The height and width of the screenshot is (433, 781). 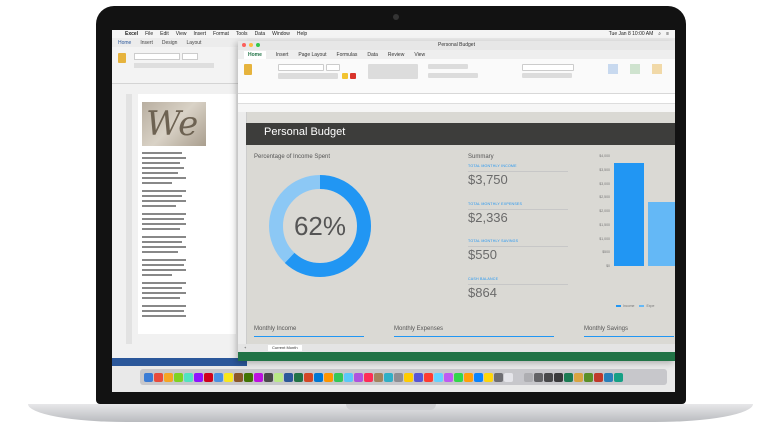 I want to click on sheet-tabs-bar: + Current Month, so click(x=456, y=348).